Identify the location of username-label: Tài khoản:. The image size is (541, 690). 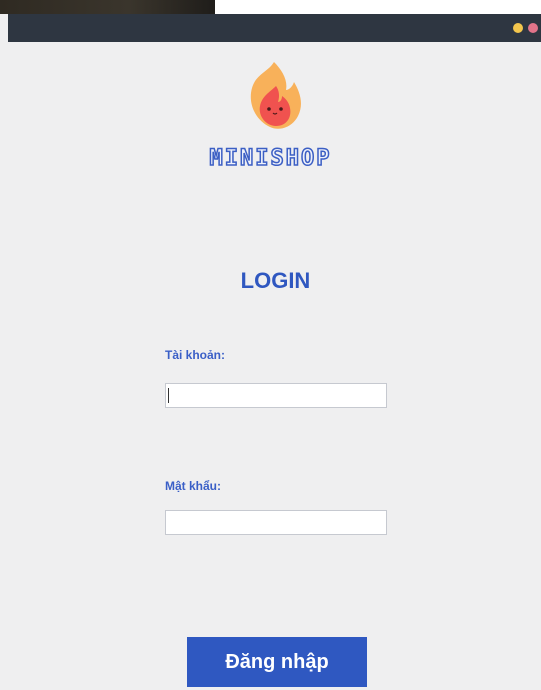
(195, 355).